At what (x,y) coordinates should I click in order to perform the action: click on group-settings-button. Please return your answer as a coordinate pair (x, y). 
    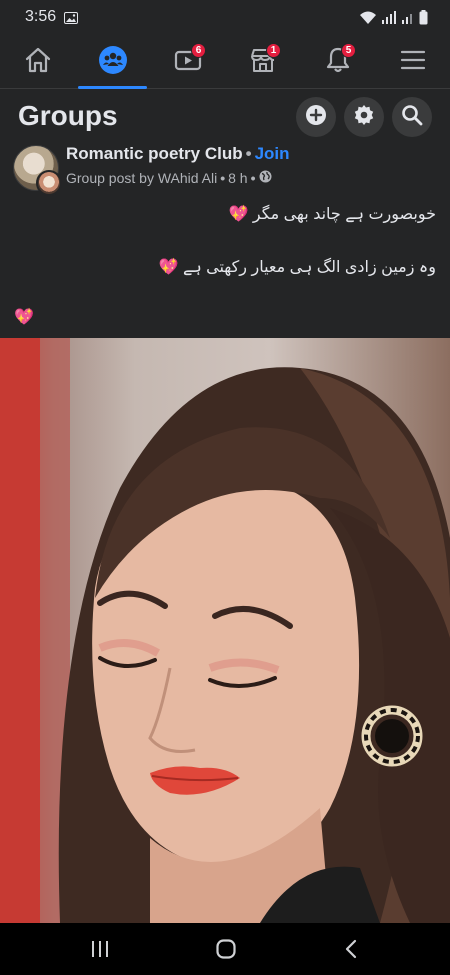
    Looking at the image, I should click on (364, 117).